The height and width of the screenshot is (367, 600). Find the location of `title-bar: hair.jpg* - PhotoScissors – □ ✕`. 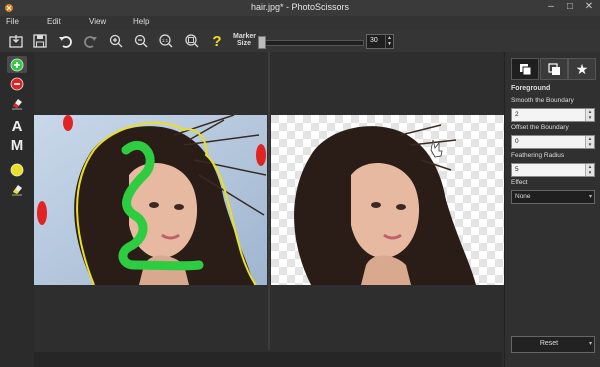

title-bar: hair.jpg* - PhotoScissors – □ ✕ is located at coordinates (300, 8).